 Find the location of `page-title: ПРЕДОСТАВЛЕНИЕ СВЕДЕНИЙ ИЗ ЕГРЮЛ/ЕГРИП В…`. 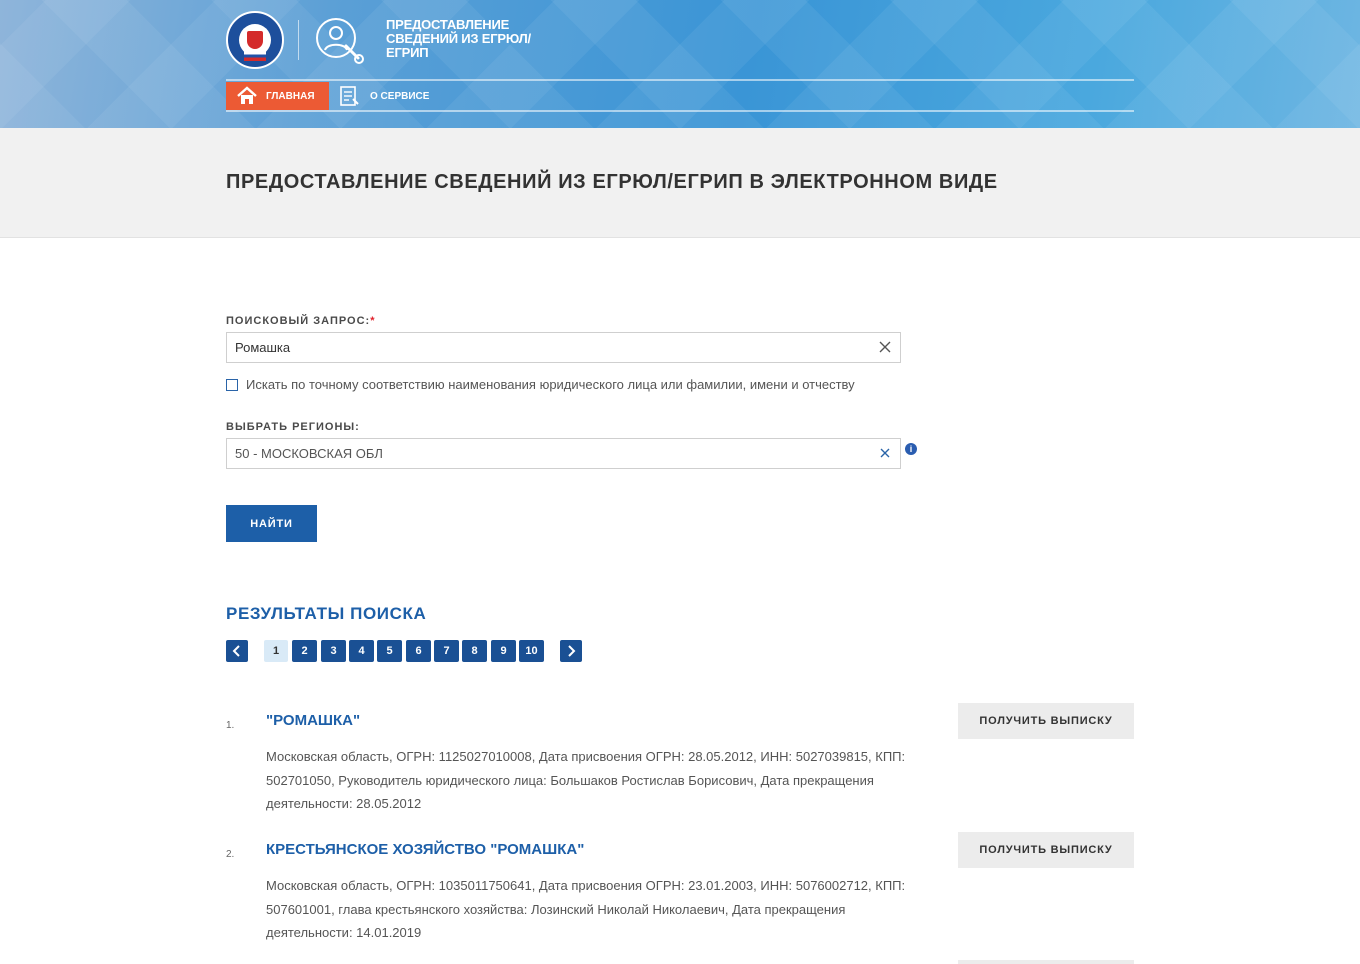

page-title: ПРЕДОСТАВЛЕНИЕ СВЕДЕНИЙ ИЗ ЕГРЮЛ/ЕГРИП В… is located at coordinates (612, 182).